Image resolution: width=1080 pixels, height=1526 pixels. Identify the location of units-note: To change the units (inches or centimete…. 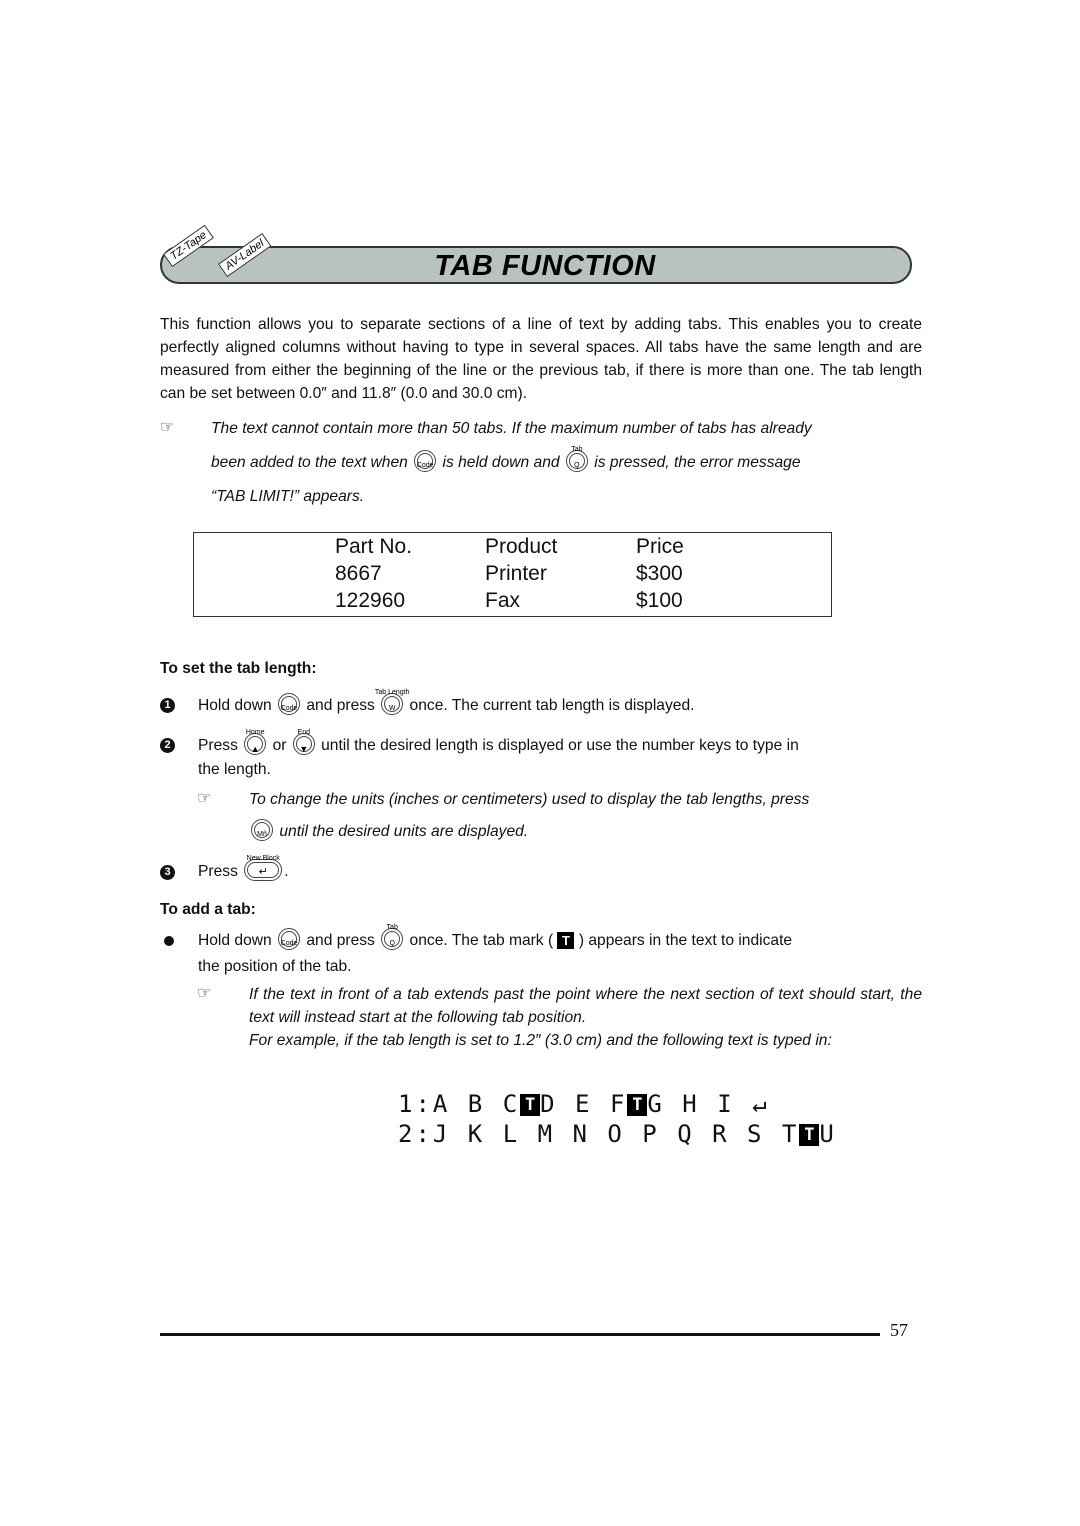
(529, 799).